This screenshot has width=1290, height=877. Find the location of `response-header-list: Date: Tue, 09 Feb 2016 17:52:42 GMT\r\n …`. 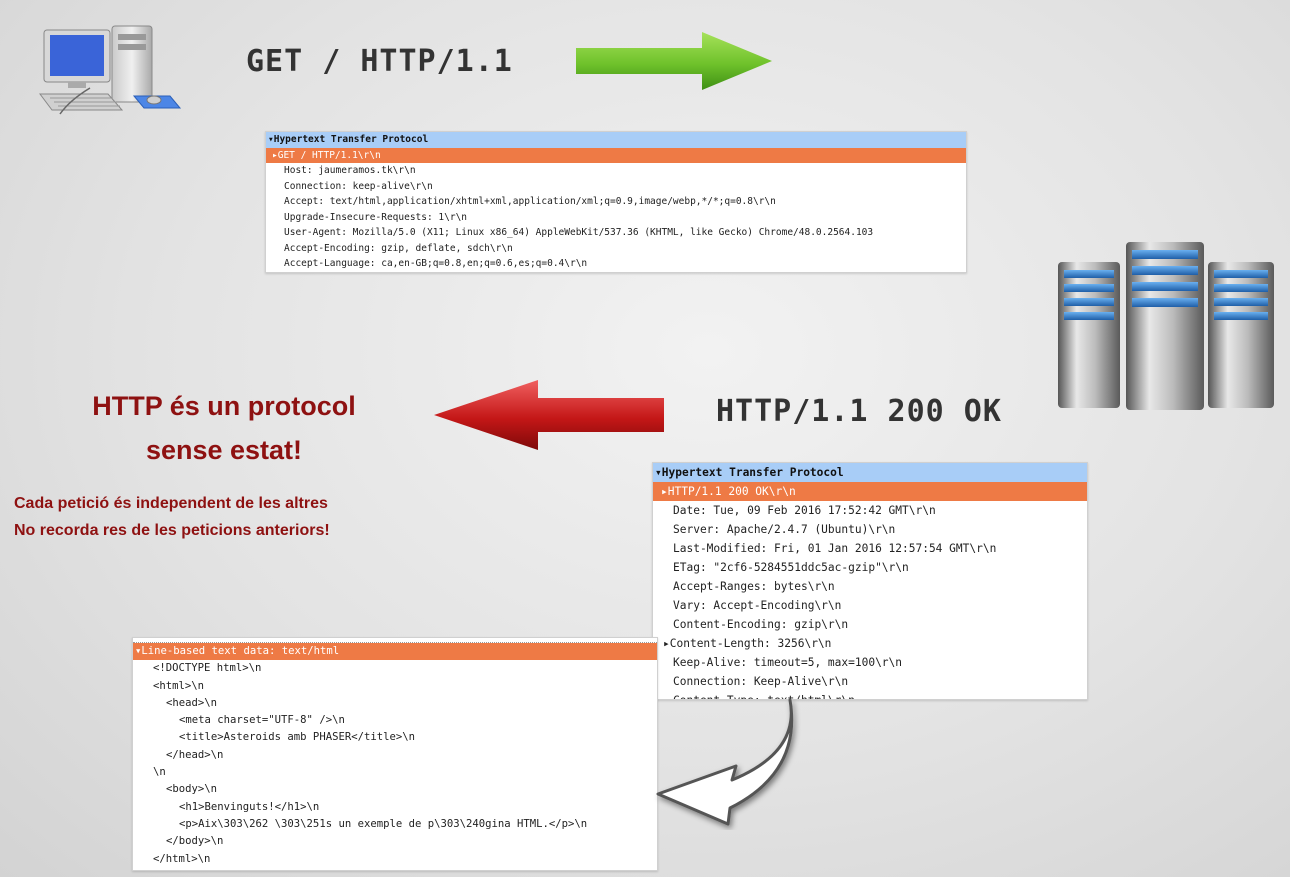

response-header-list: Date: Tue, 09 Feb 2016 17:52:42 GMT\r\n … is located at coordinates (870, 600).